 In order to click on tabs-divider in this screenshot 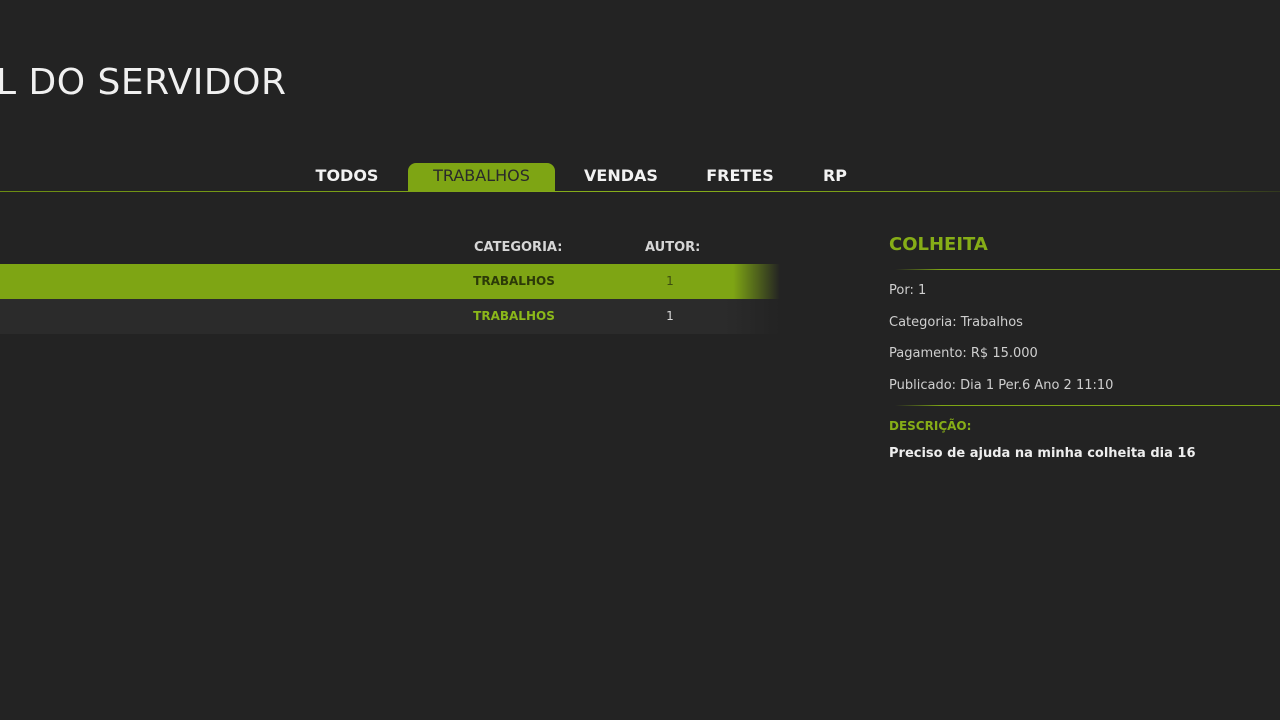, I will do `click(640, 191)`.